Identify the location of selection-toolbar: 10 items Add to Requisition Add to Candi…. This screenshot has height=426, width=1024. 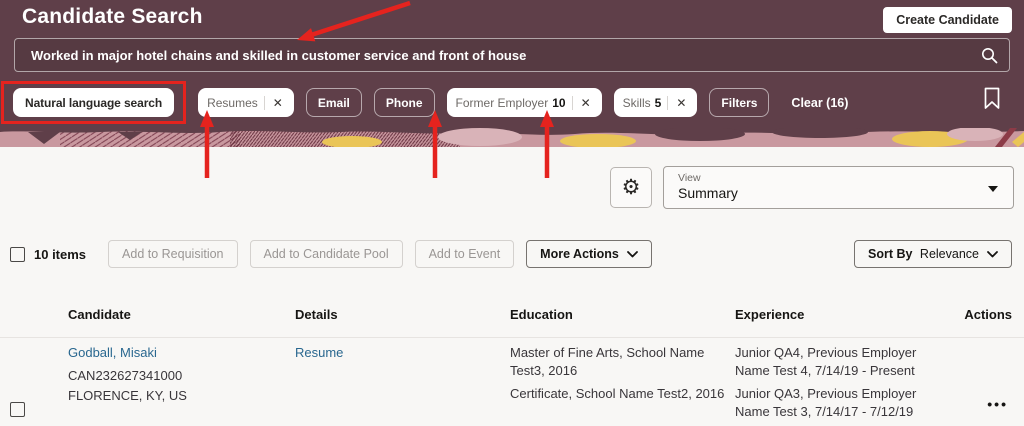
(511, 254).